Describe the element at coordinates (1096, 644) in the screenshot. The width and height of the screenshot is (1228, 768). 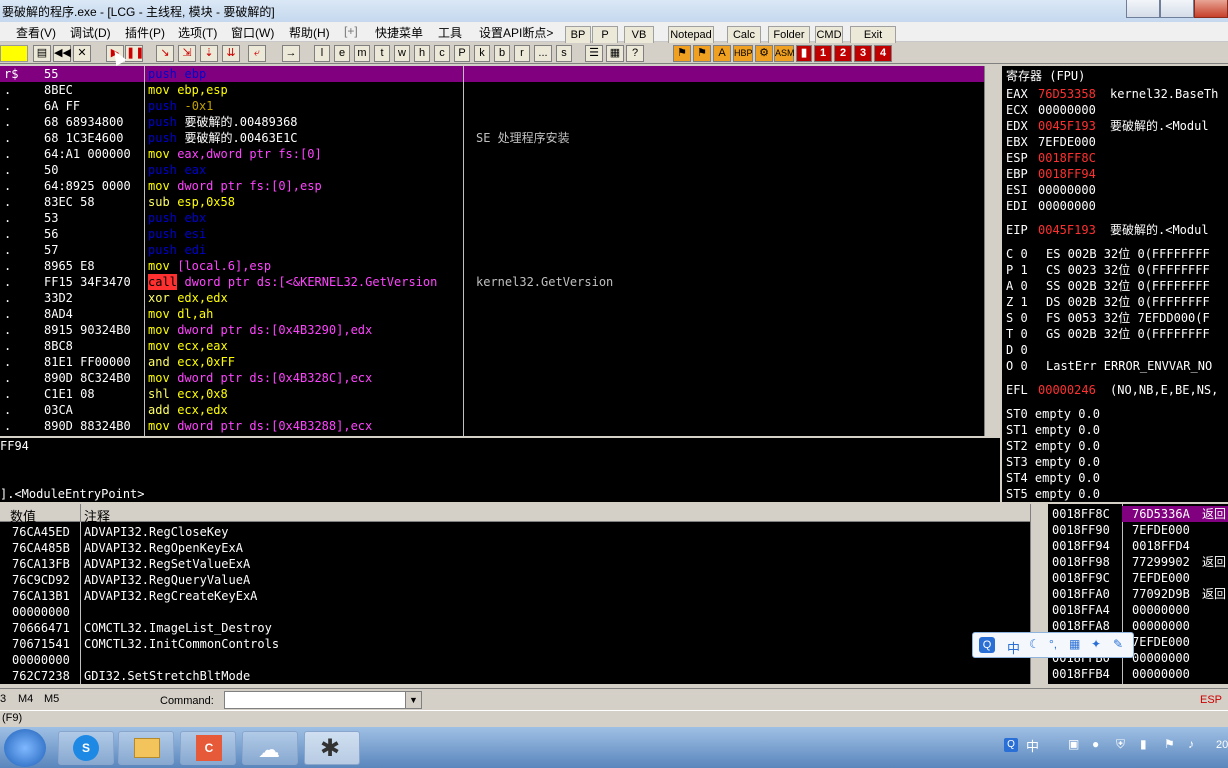
I see `skin-icon: ✦` at that location.